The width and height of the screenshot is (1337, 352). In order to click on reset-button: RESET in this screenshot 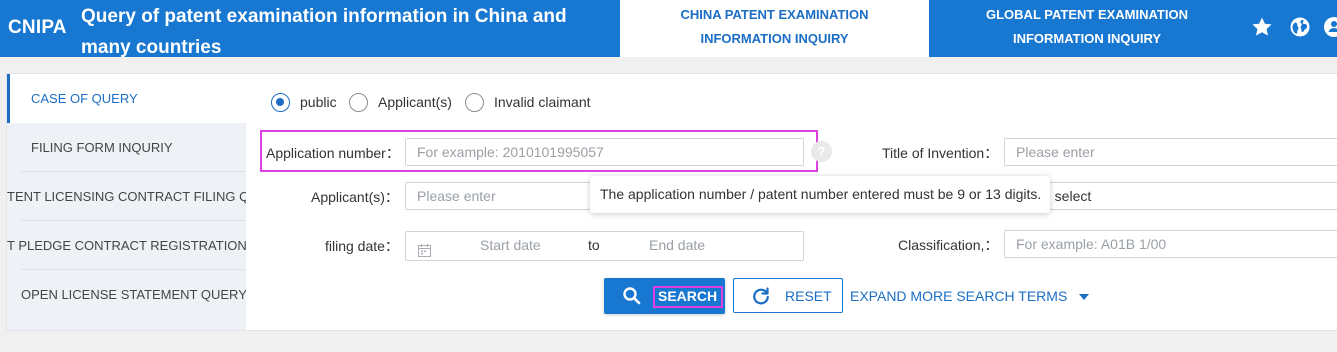, I will do `click(788, 295)`.